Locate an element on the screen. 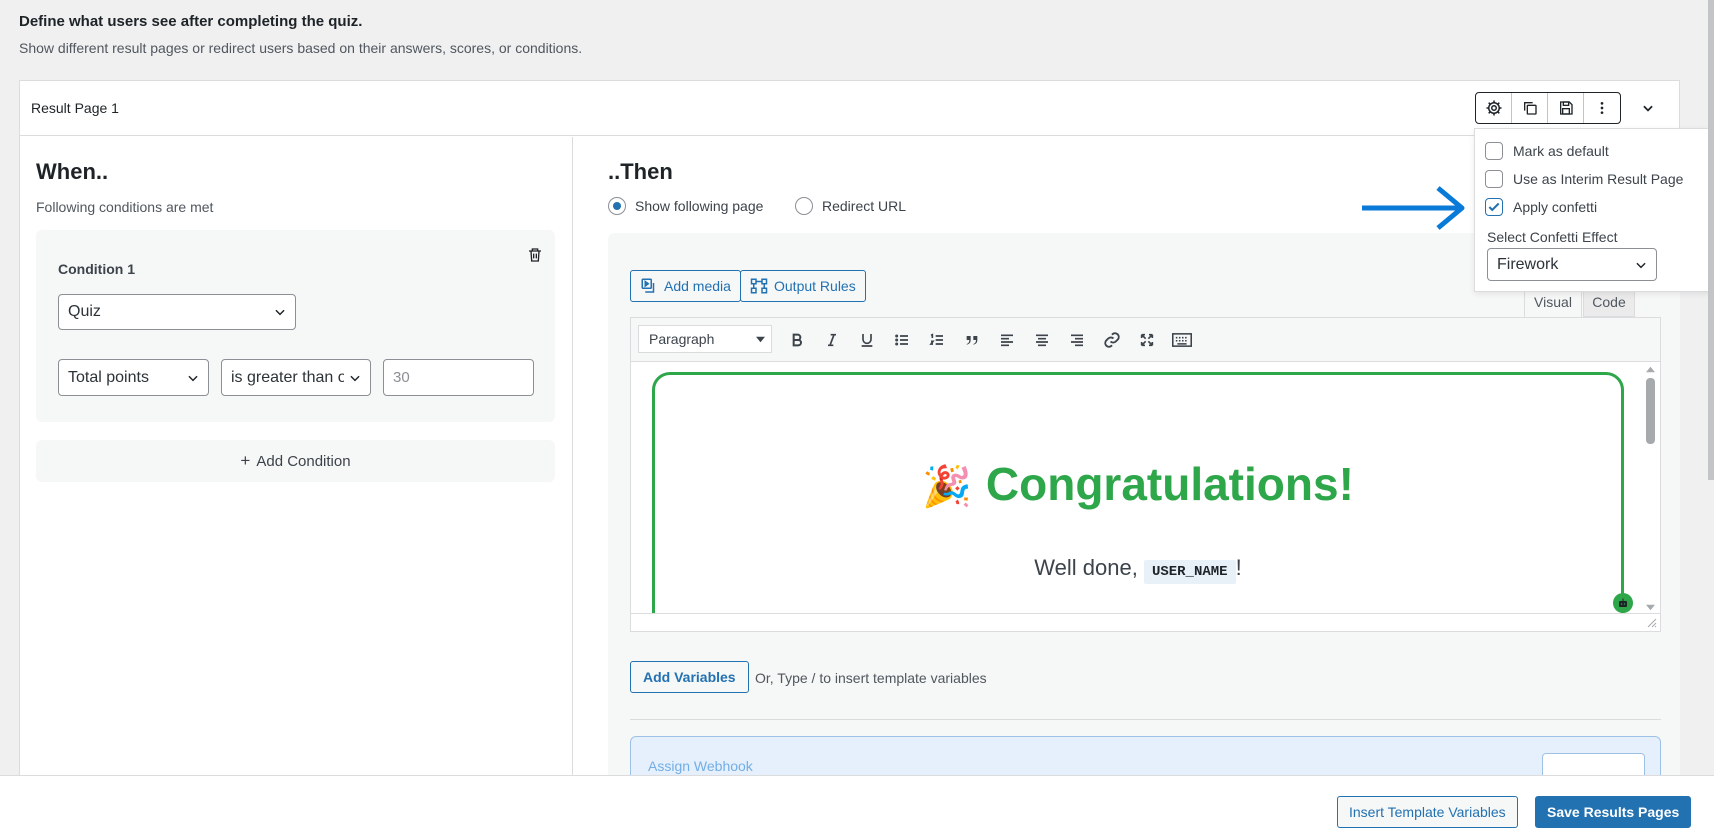 The height and width of the screenshot is (837, 1714). add-condition-label: Add Condition is located at coordinates (303, 461).